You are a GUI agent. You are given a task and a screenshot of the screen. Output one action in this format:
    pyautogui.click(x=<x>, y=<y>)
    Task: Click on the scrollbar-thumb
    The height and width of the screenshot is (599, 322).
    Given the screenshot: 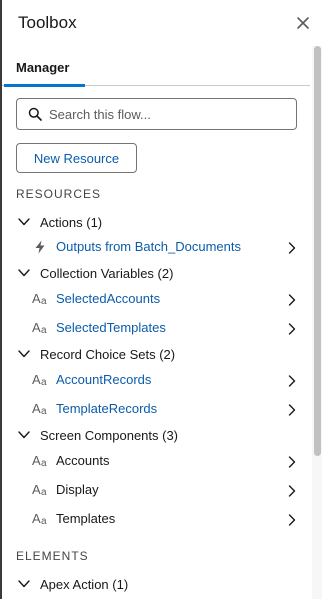 What is the action you would take?
    pyautogui.click(x=317, y=251)
    